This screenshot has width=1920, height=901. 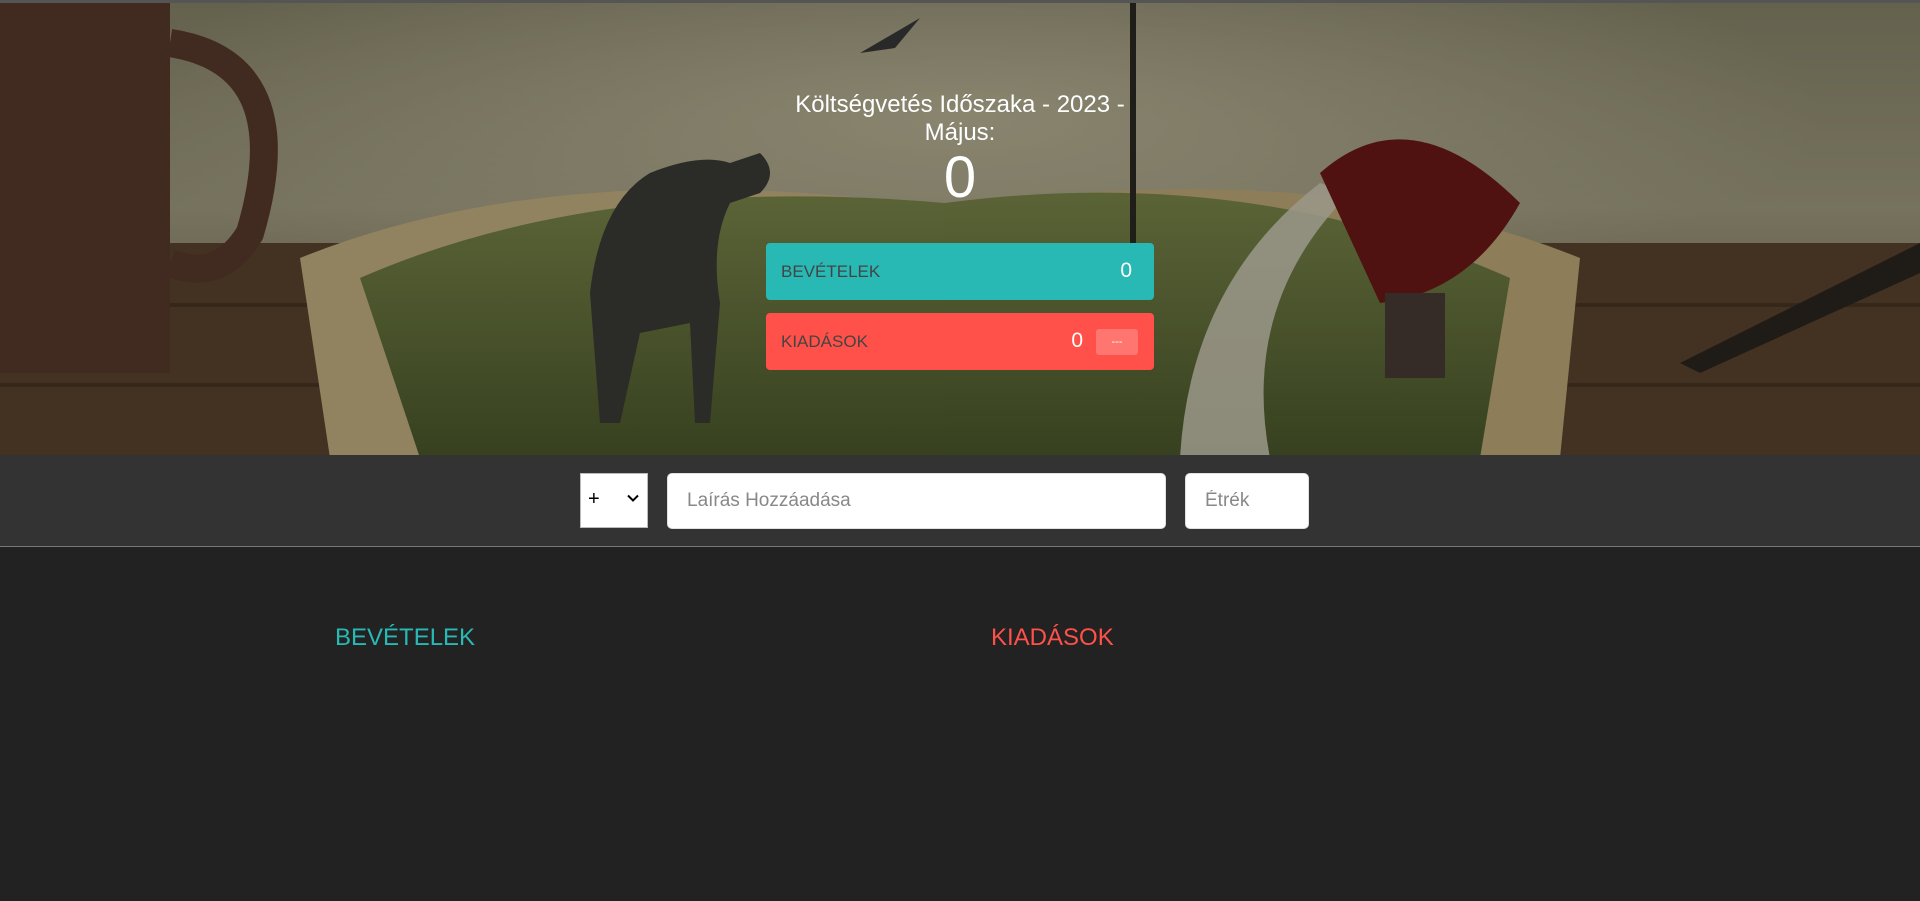 I want to click on expense-summary: KIADÁSOK 0 ---, so click(x=960, y=341).